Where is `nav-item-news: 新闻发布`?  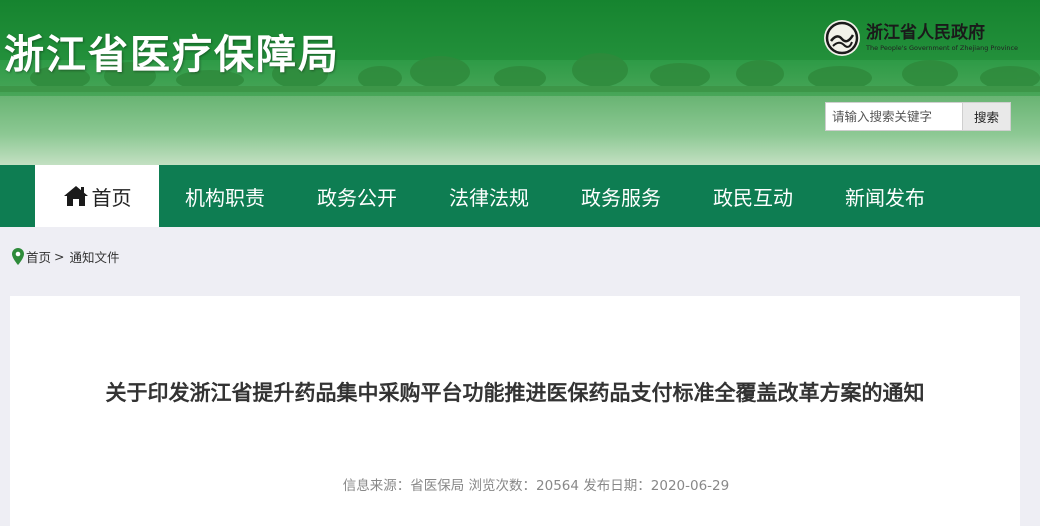 nav-item-news: 新闻发布 is located at coordinates (885, 196).